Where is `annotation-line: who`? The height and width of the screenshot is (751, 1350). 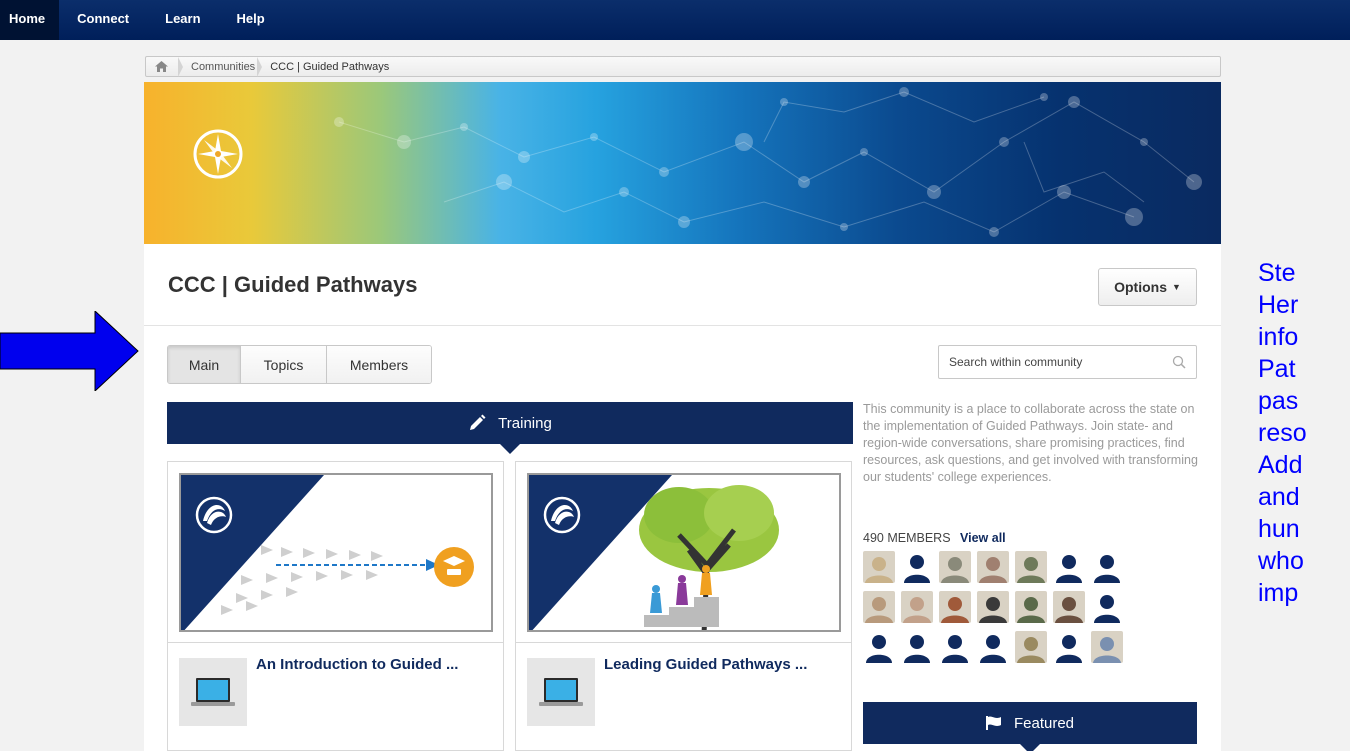 annotation-line: who is located at coordinates (1281, 561).